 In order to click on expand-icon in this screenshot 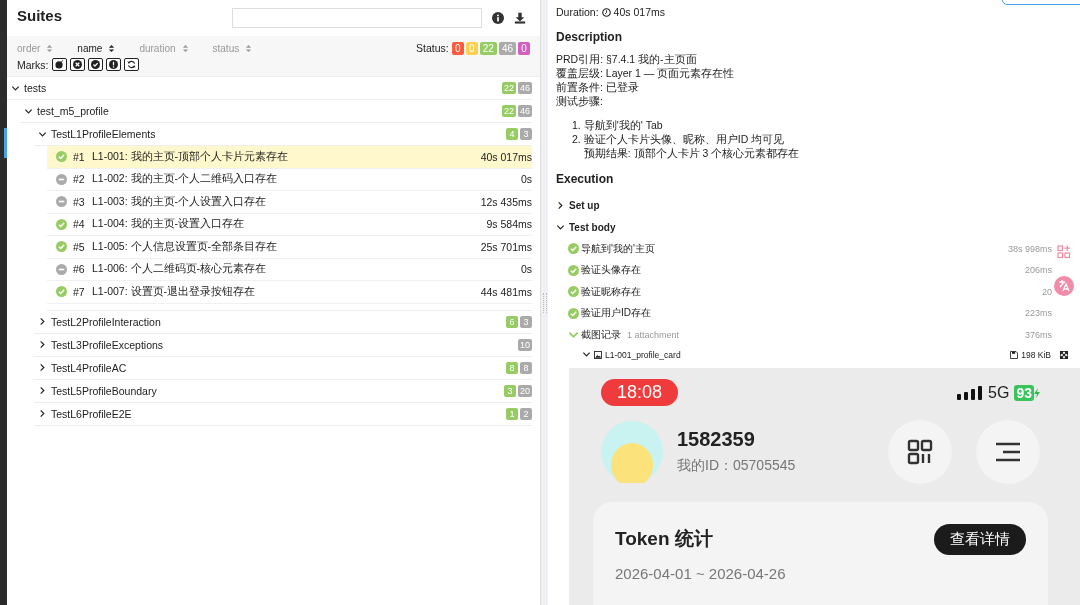, I will do `click(1064, 354)`.